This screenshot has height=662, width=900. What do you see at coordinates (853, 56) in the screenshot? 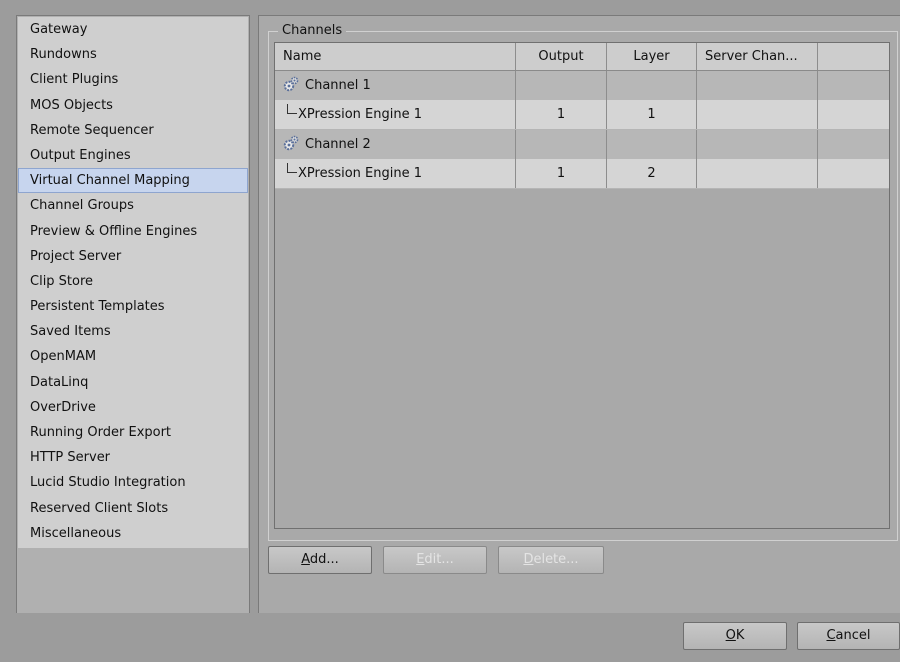
I see `column-header-filler` at bounding box center [853, 56].